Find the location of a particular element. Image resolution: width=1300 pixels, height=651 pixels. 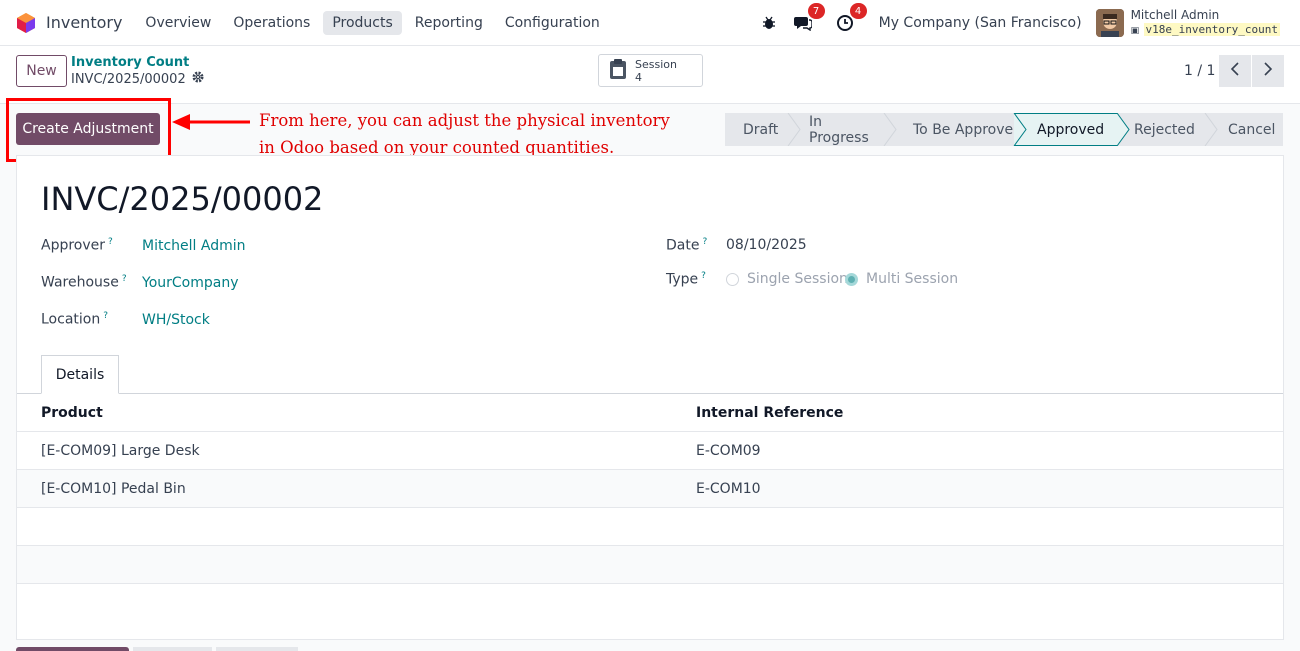

app-name: Inventory is located at coordinates (84, 22).